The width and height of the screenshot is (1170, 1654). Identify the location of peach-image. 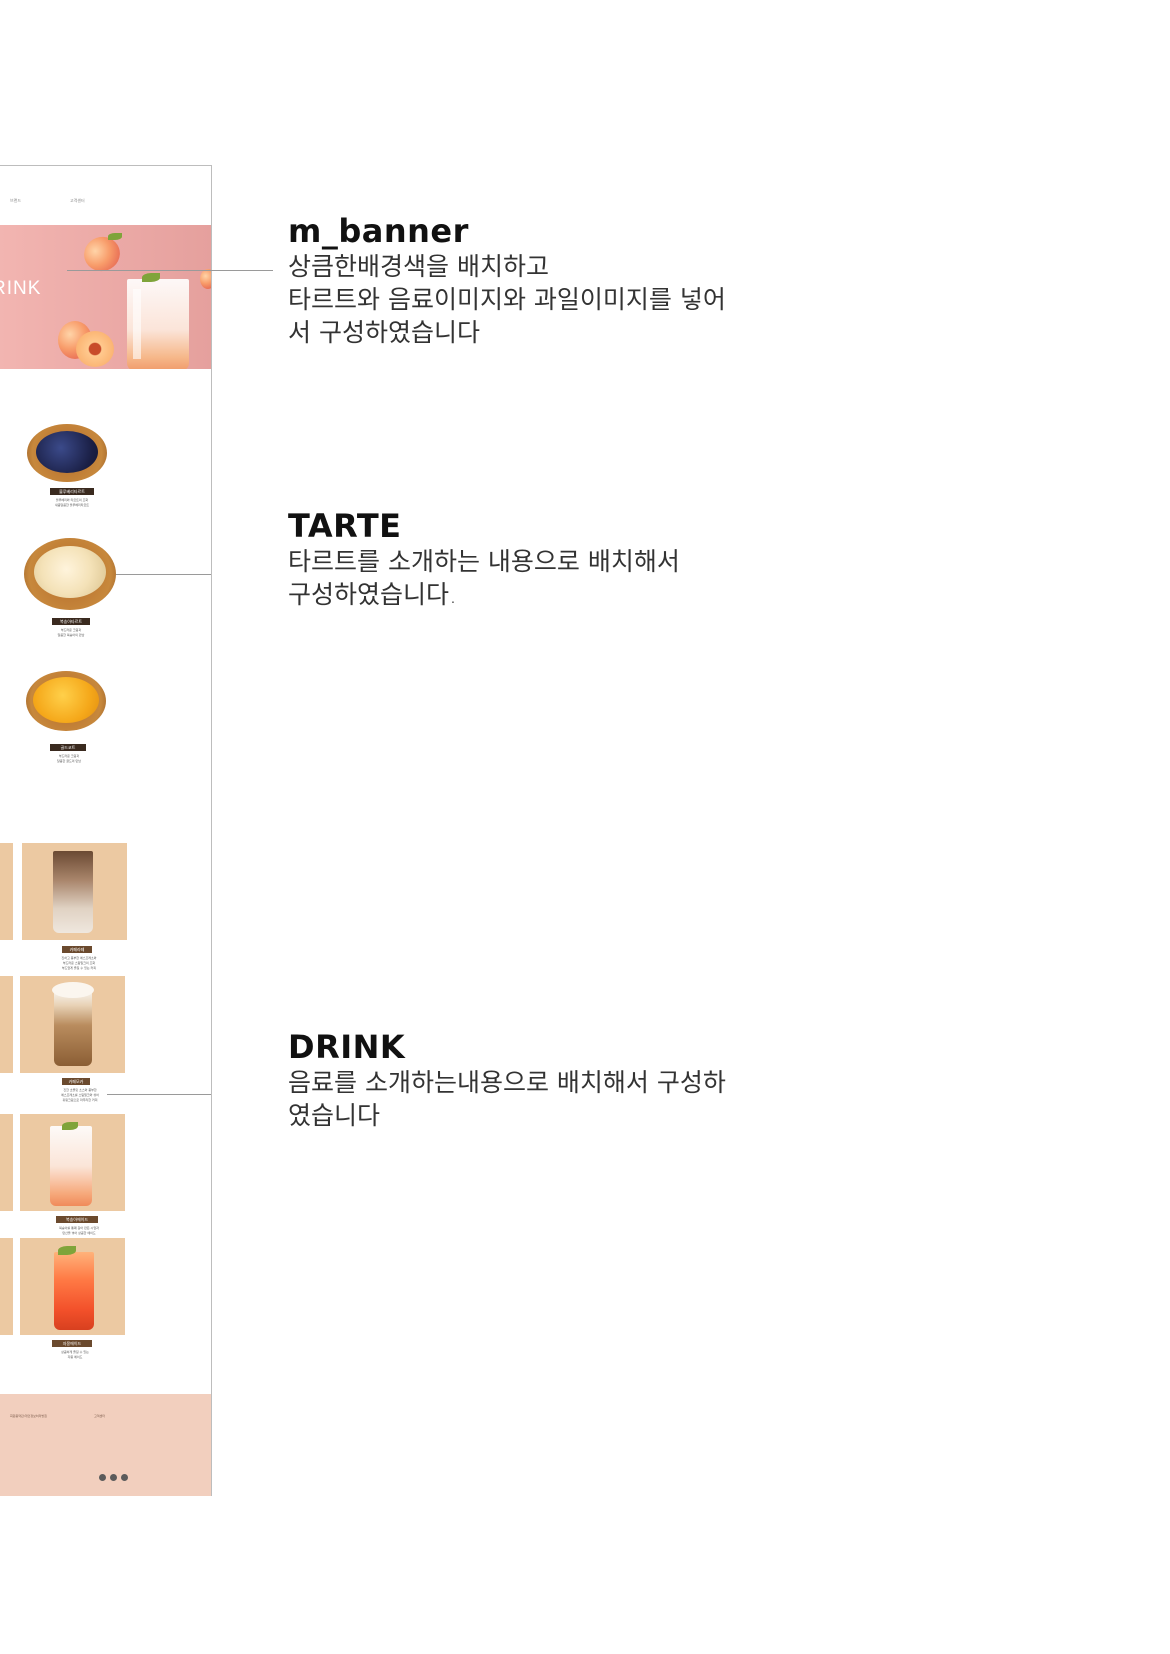
(205, 279).